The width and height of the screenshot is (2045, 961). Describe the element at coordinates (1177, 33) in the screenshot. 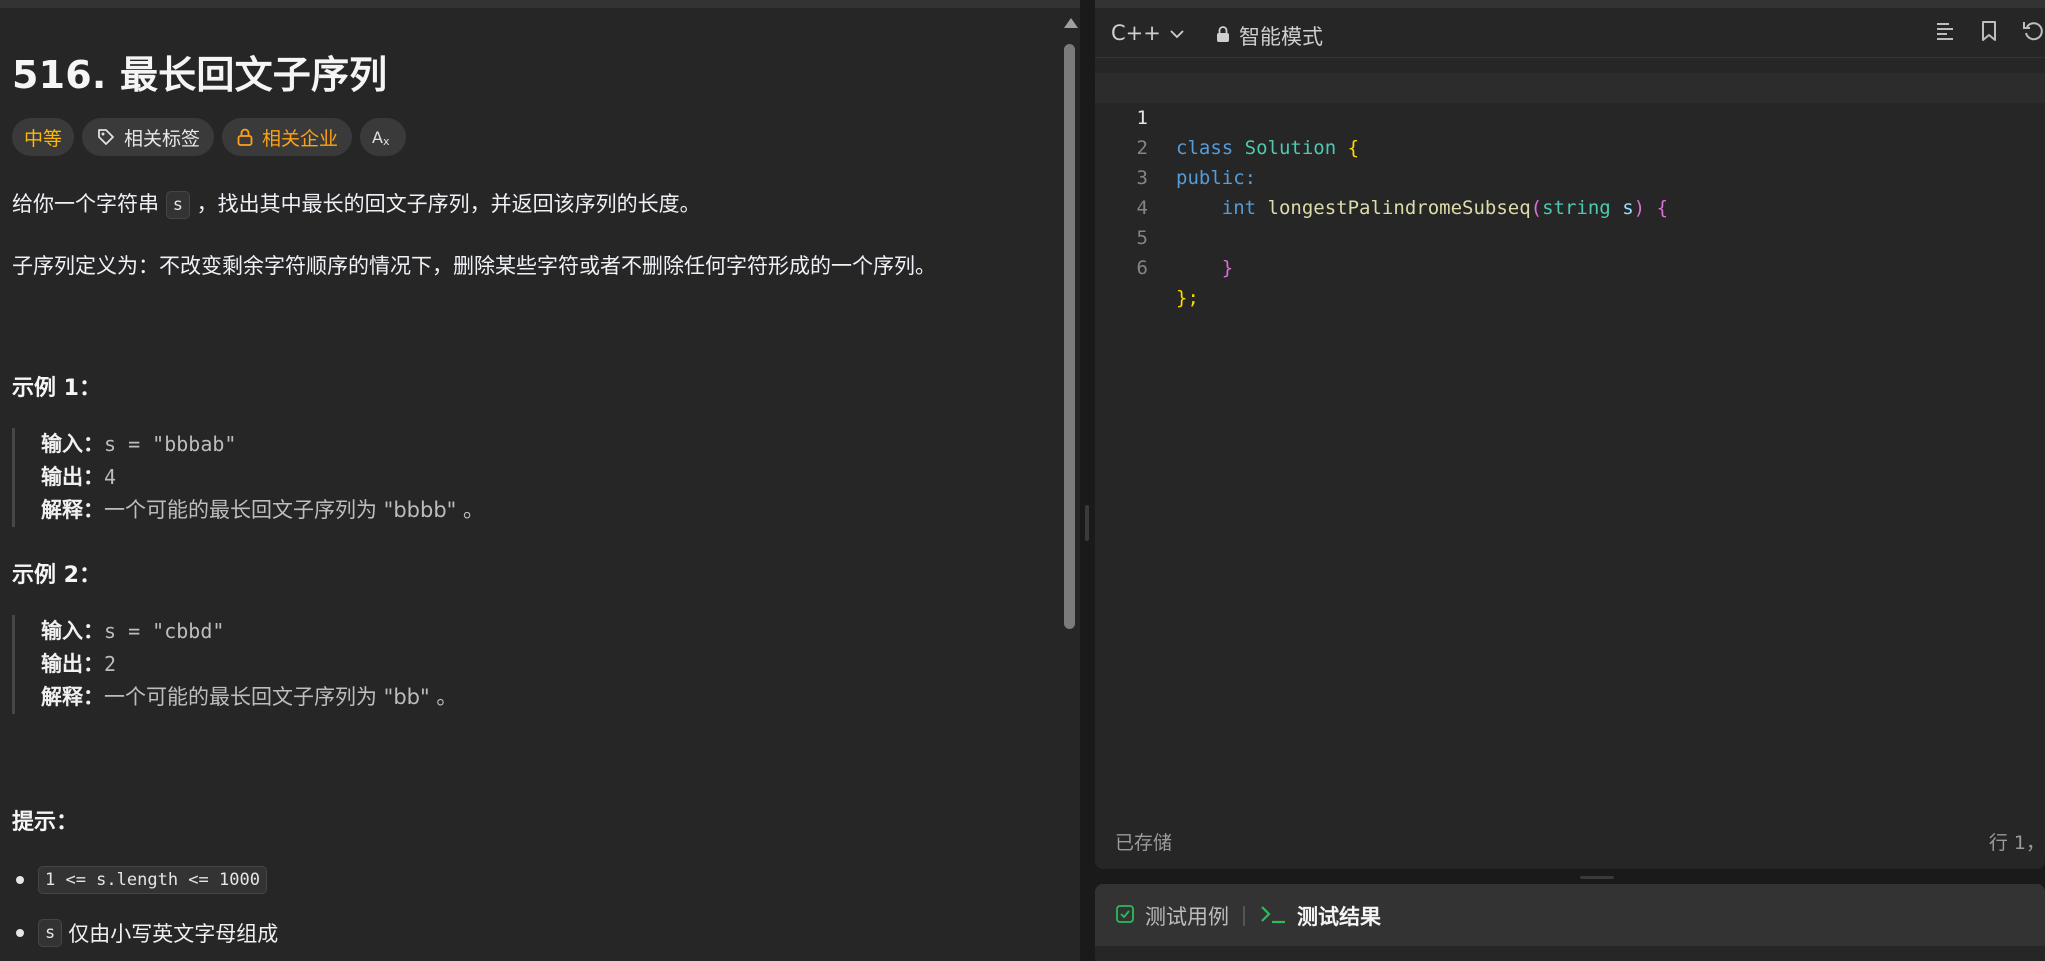

I see `chevron-down-icon` at that location.